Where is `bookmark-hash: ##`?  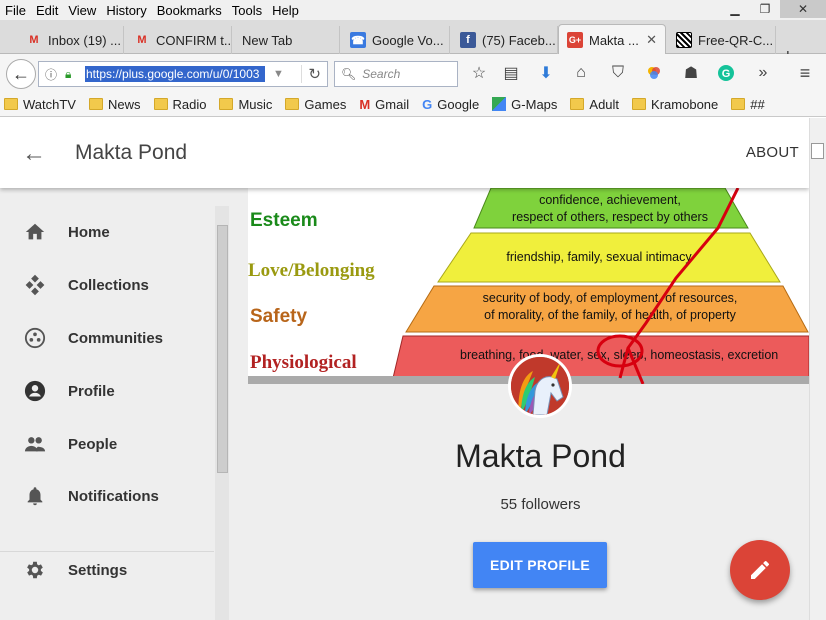
bookmark-hash: ## is located at coordinates (748, 104).